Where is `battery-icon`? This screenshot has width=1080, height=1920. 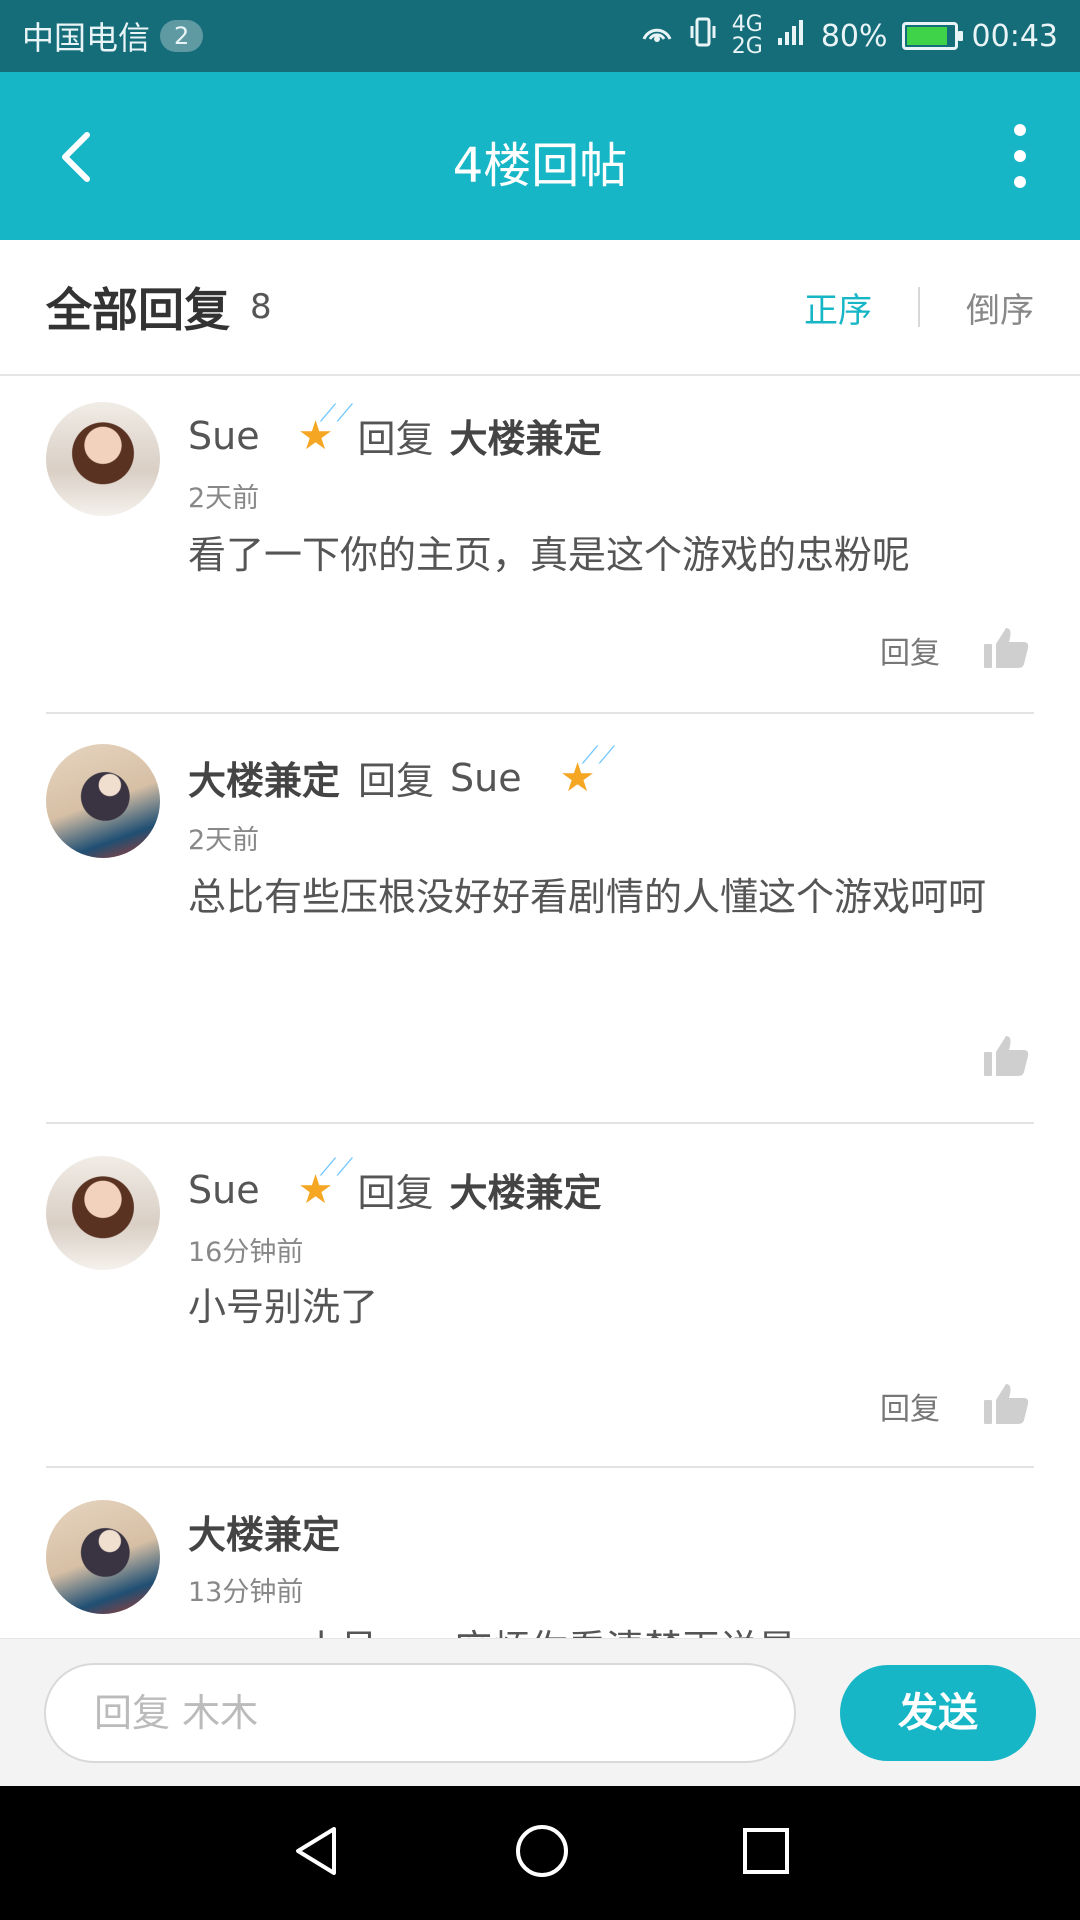 battery-icon is located at coordinates (932, 36).